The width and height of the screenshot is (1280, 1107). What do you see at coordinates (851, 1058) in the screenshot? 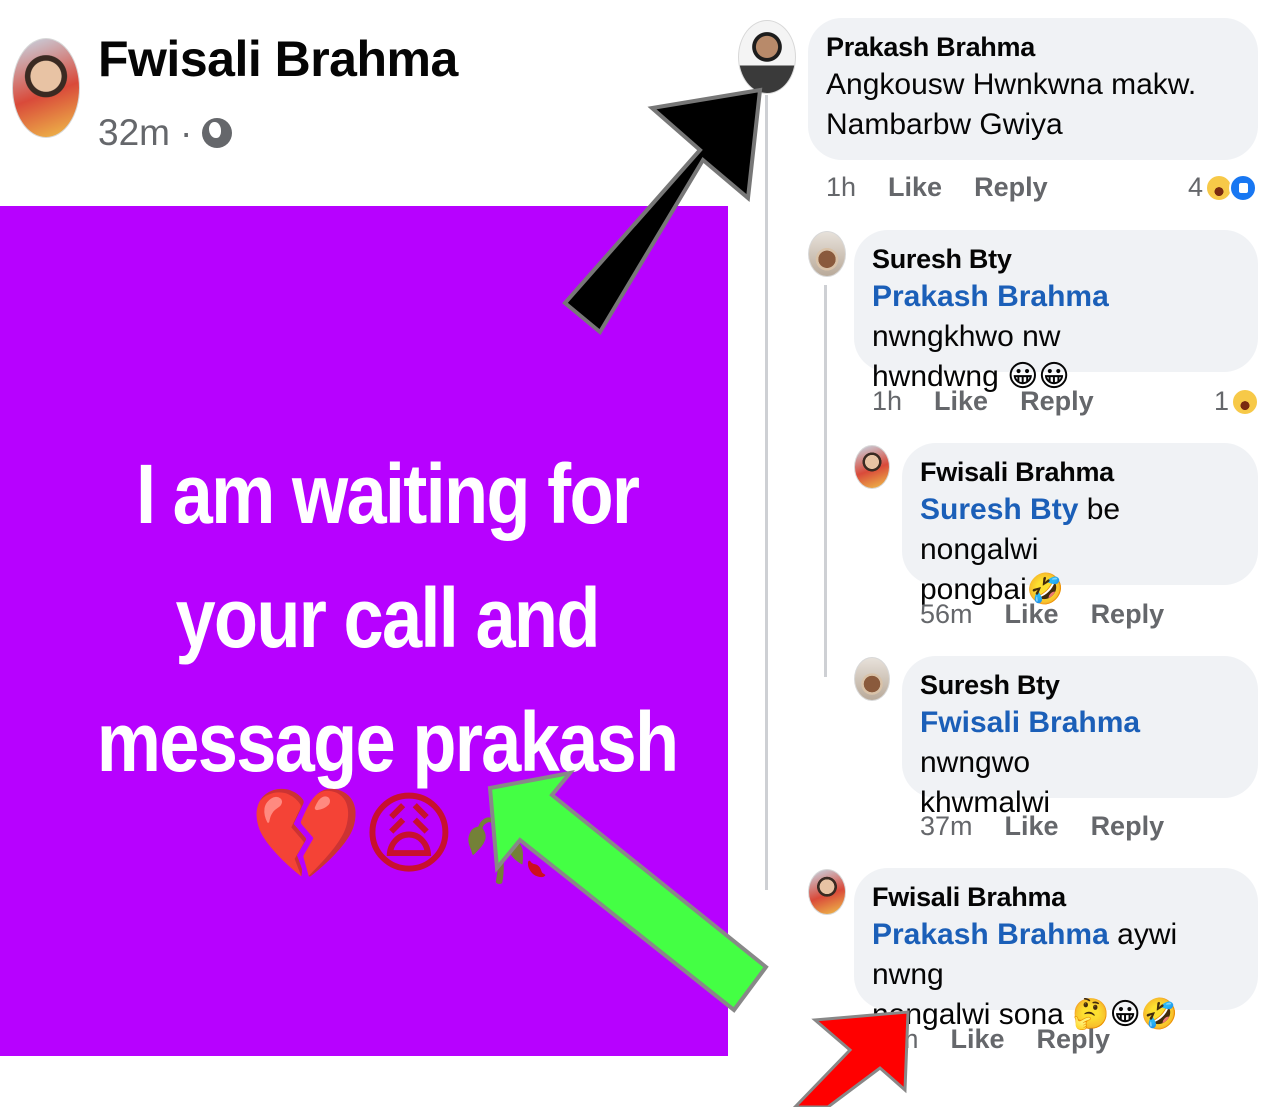
I see `red-arrow` at bounding box center [851, 1058].